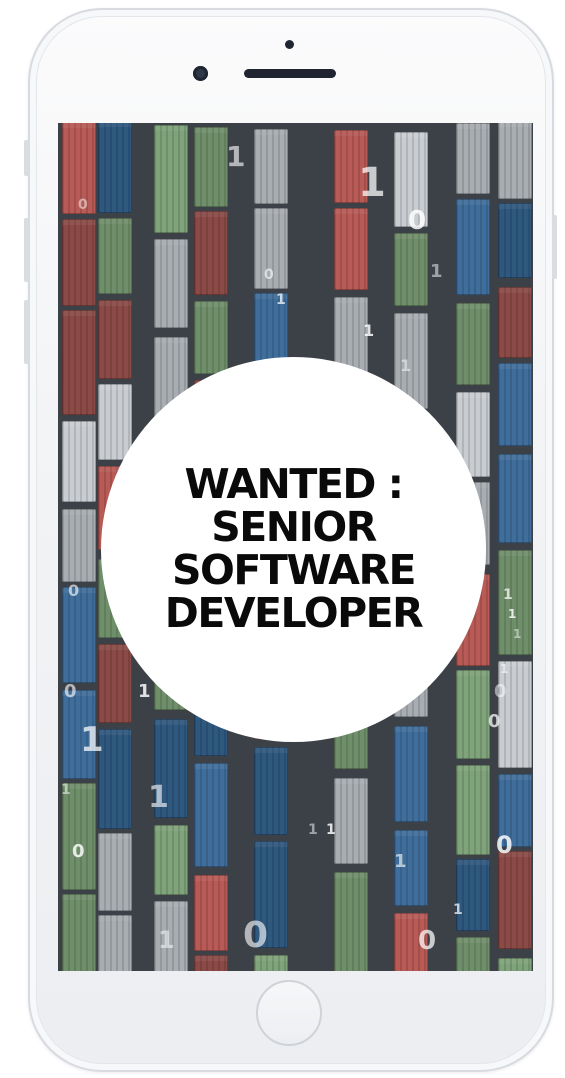 The width and height of the screenshot is (565, 1078). Describe the element at coordinates (26, 250) in the screenshot. I see `volume-up-button` at that location.